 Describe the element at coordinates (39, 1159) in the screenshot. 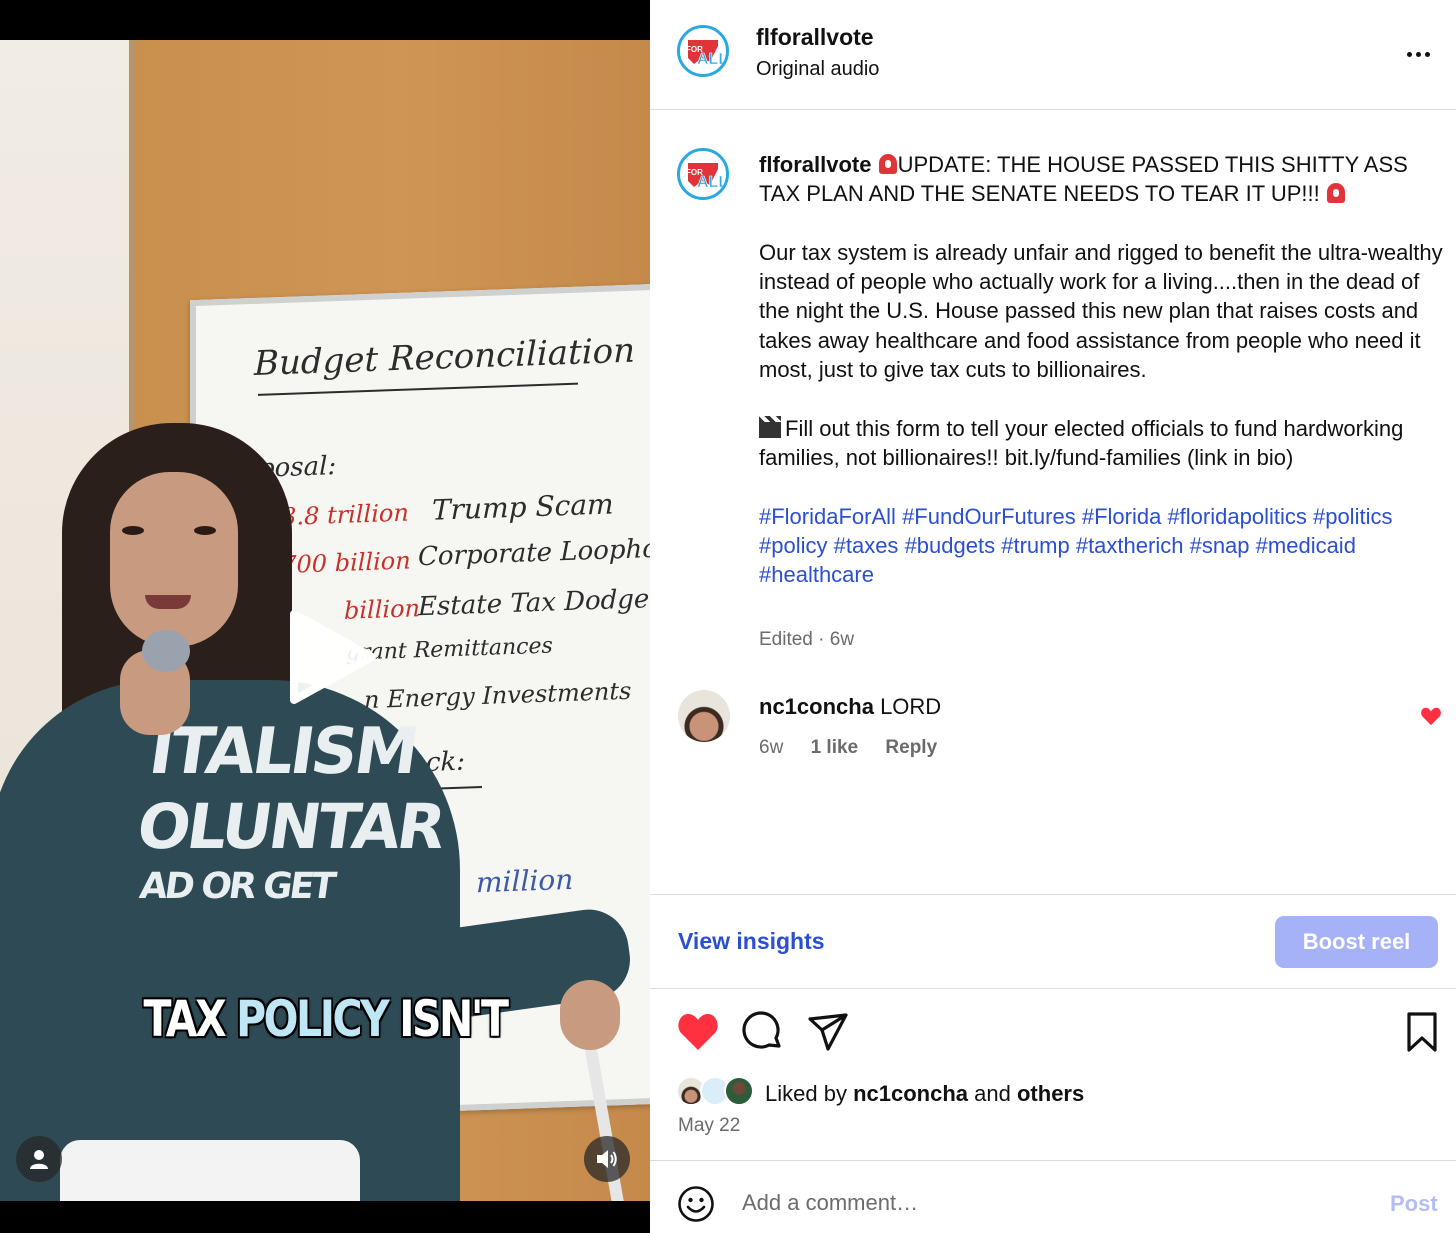

I see `user-icon` at that location.